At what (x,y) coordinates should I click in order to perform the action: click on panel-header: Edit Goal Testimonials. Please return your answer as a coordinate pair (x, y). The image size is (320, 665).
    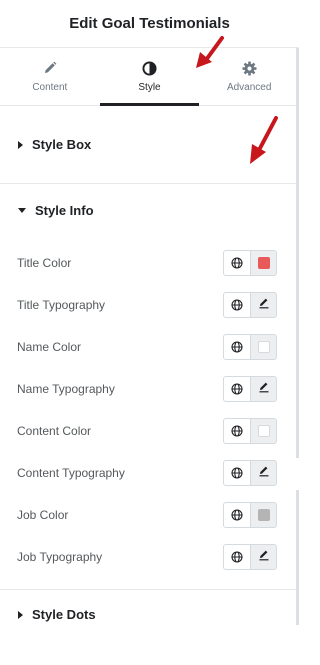
    Looking at the image, I should click on (149, 24).